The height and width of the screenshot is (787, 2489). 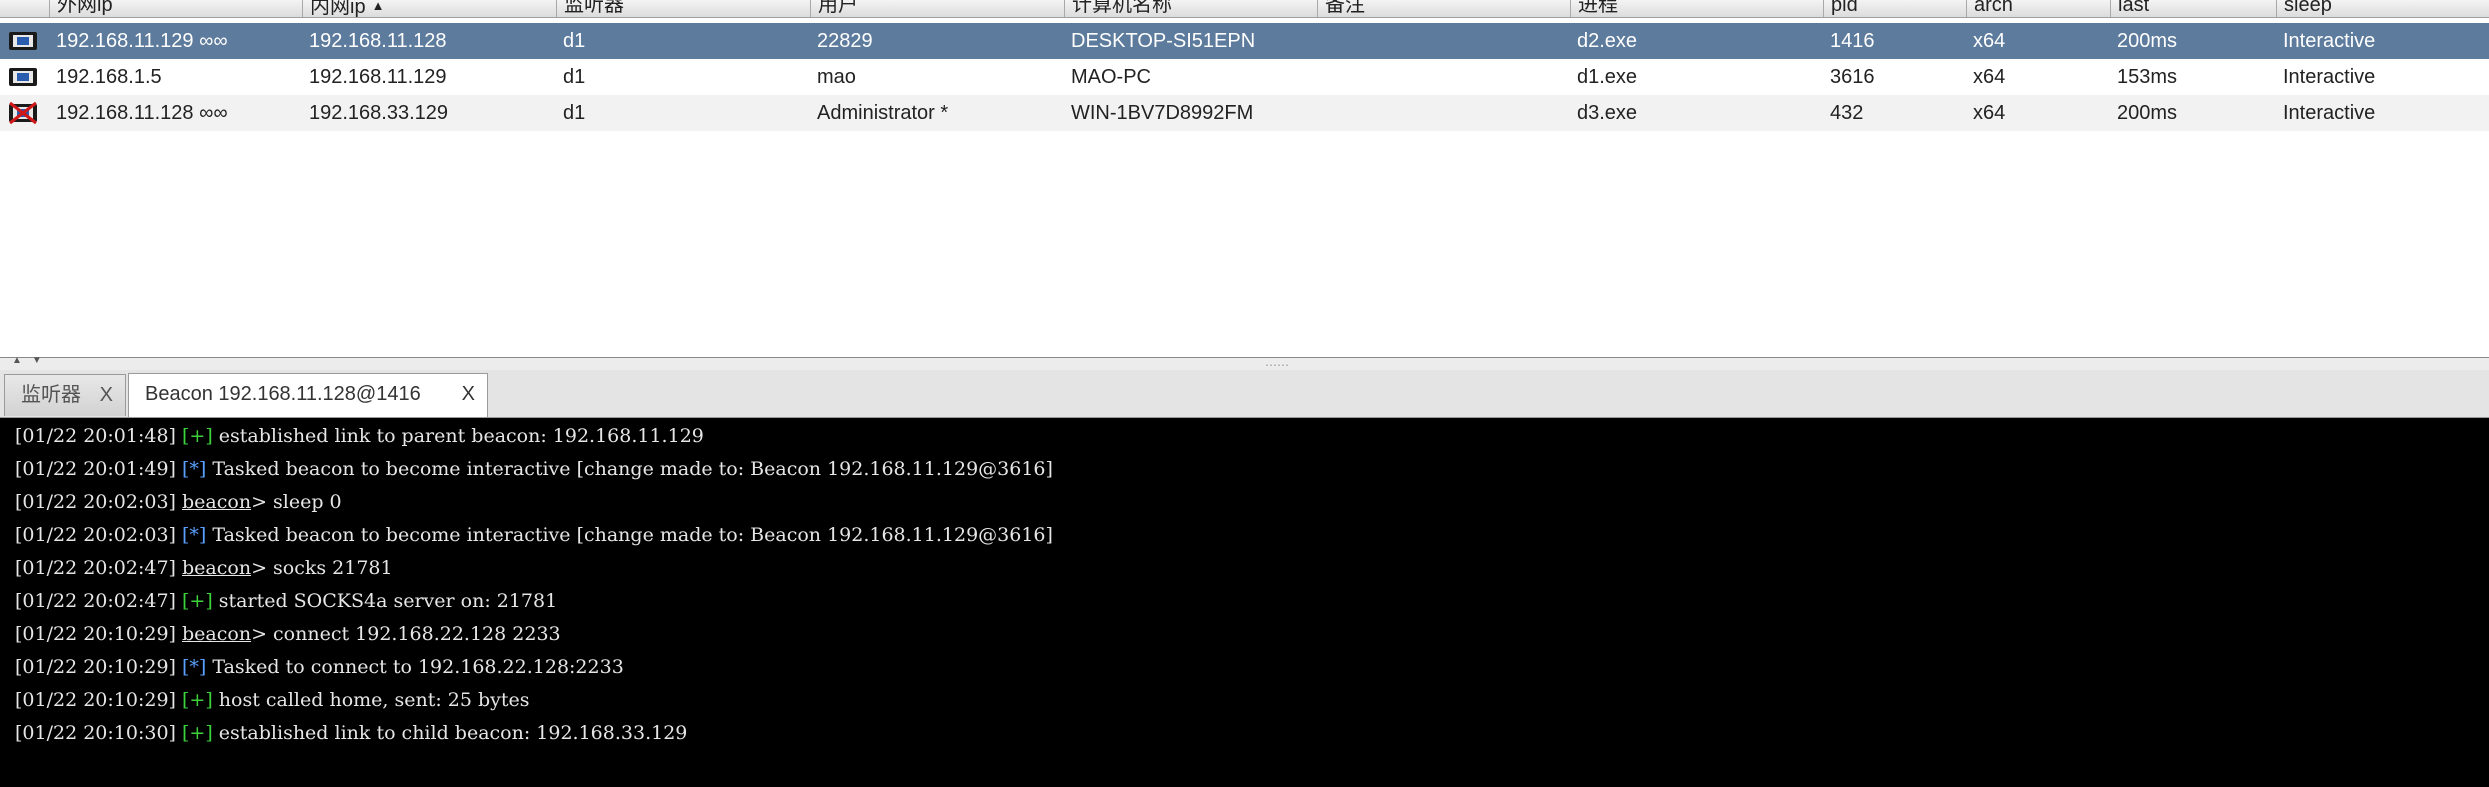 I want to click on column-header-pid: pid, so click(x=1894, y=8).